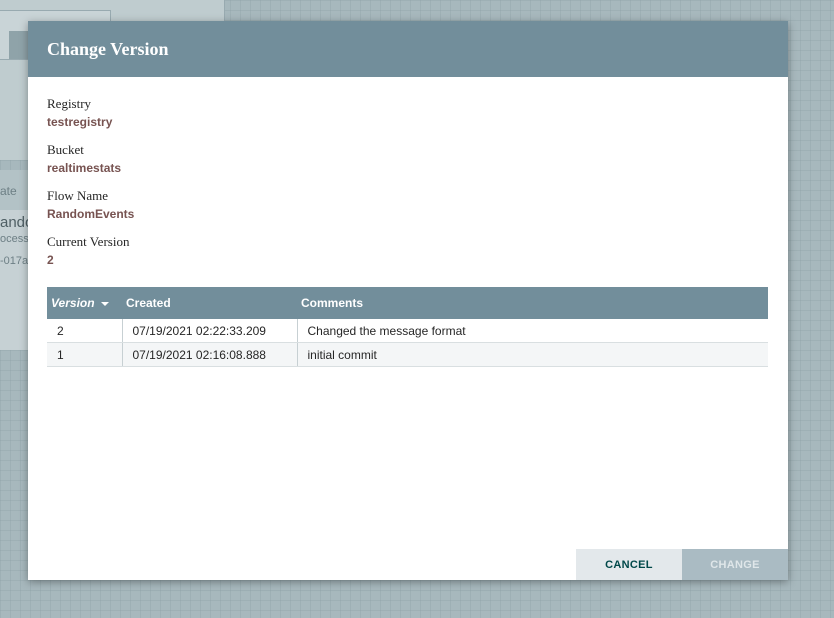 The image size is (834, 618). I want to click on created-cell: 07/19/2021 02:16:08.888, so click(209, 354).